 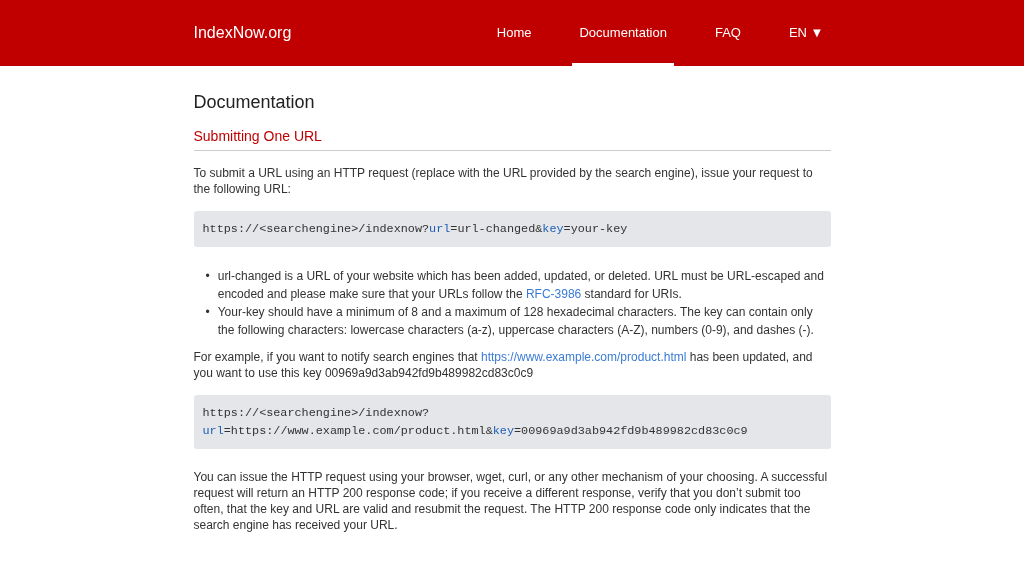 I want to click on text-link: RFC-3986, so click(x=553, y=294).